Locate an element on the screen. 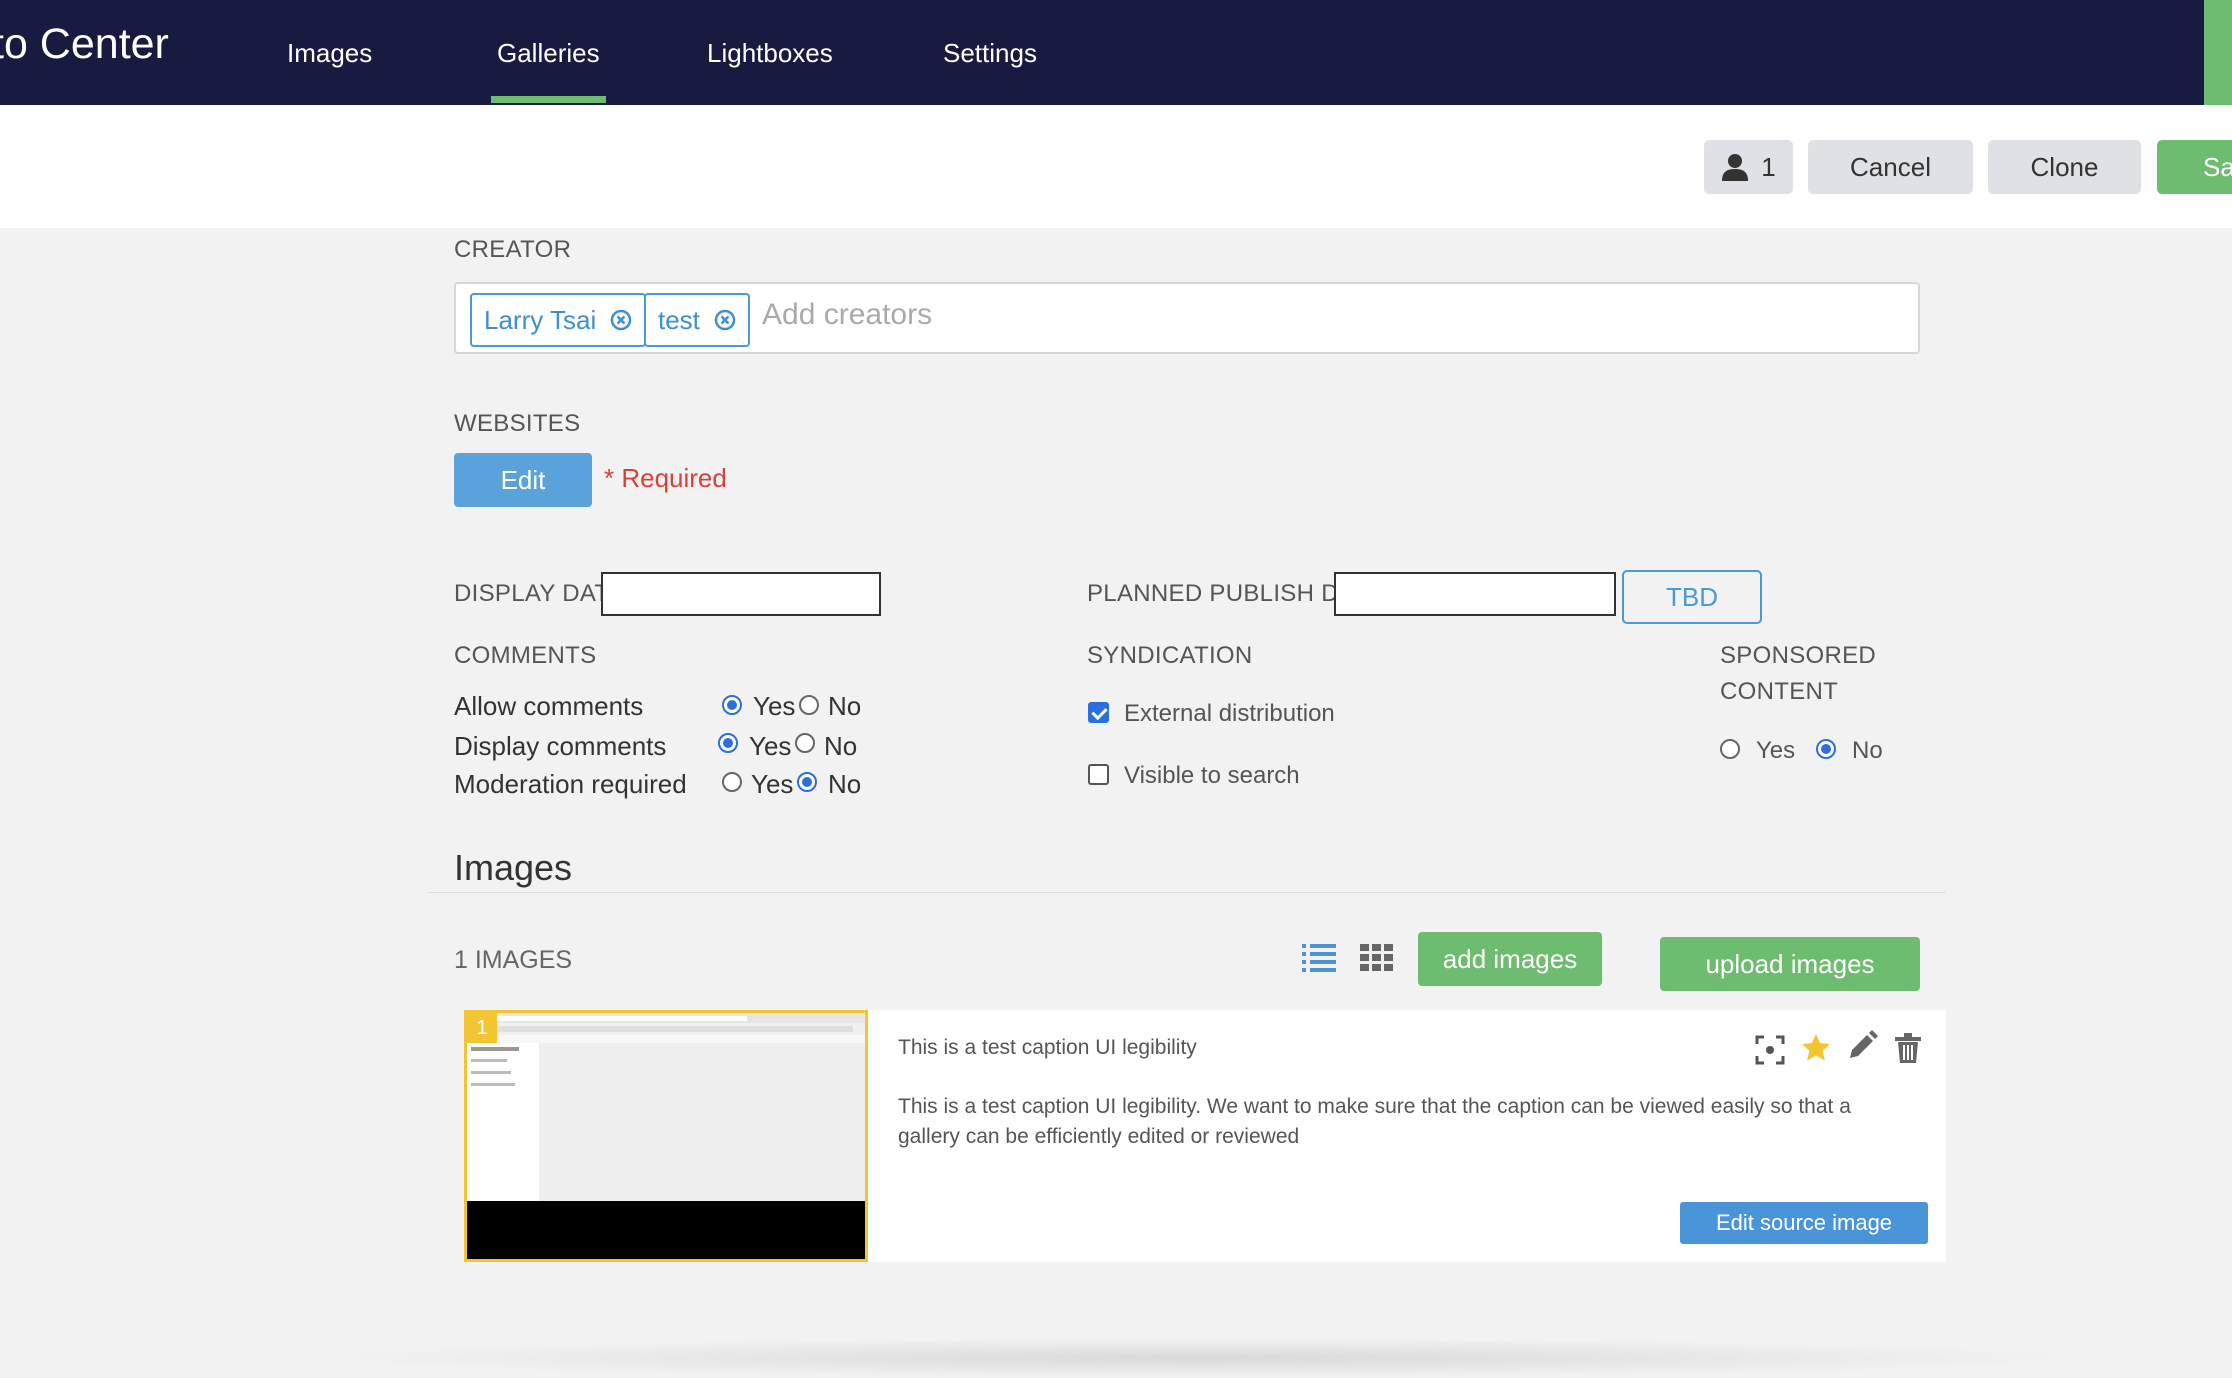 The image size is (2232, 1378). creator-chip: test is located at coordinates (697, 320).